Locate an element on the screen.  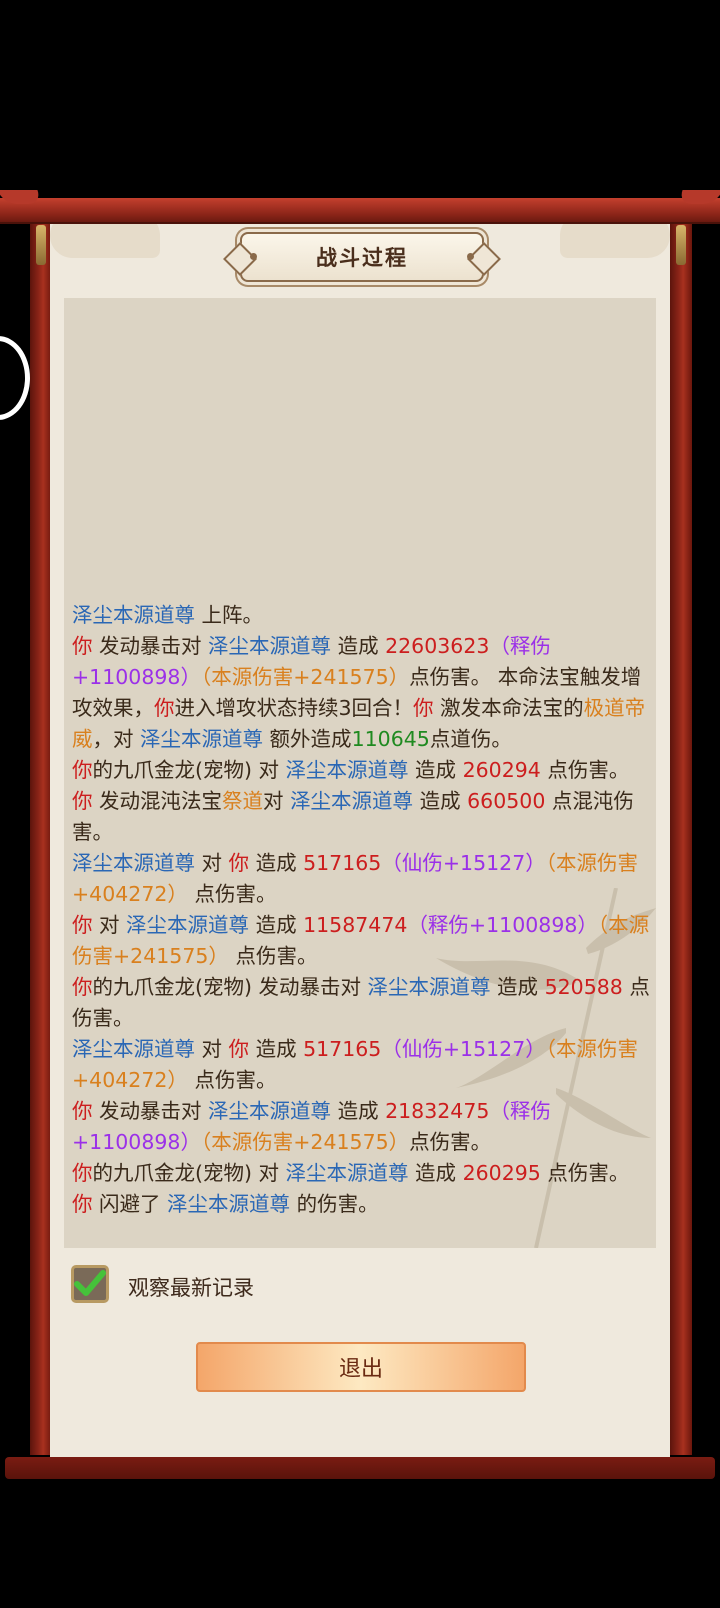
scroll-top-bar is located at coordinates (360, 211).